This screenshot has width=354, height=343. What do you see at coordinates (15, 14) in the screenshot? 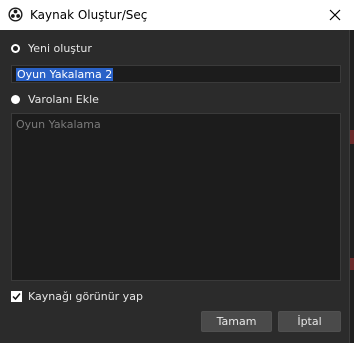
I see `obs-app-icon` at bounding box center [15, 14].